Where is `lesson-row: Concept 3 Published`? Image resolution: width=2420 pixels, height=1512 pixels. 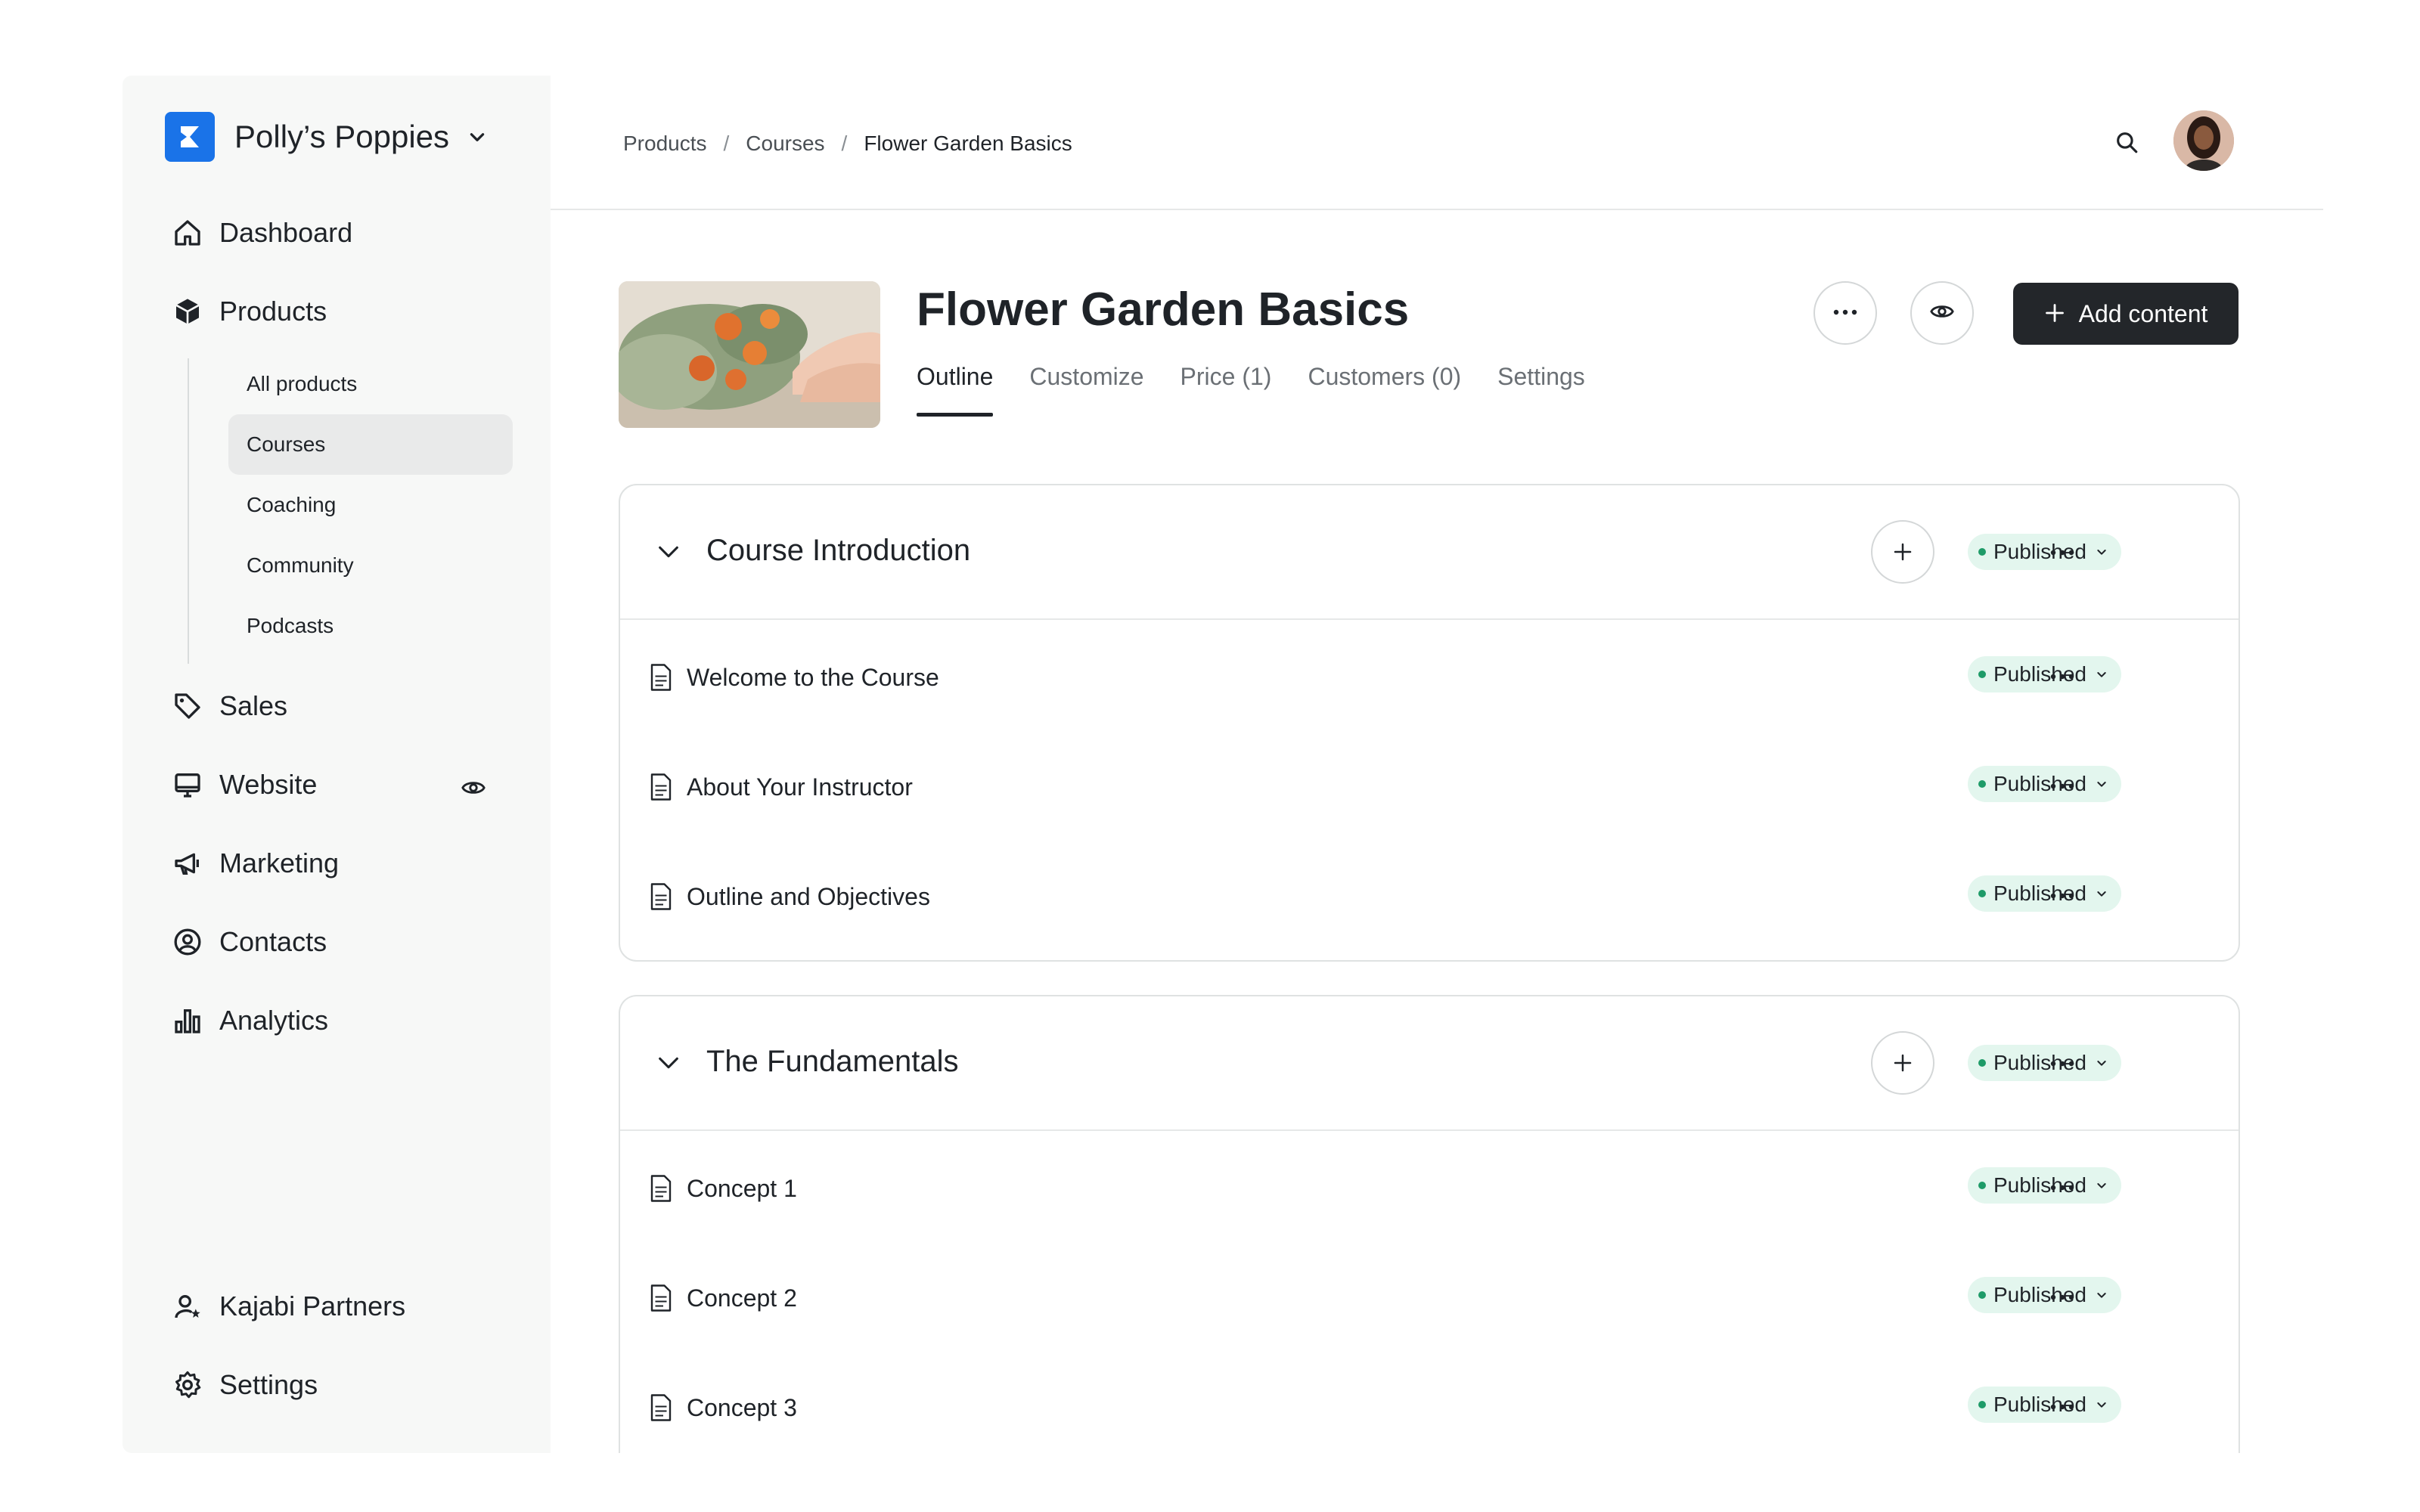 lesson-row: Concept 3 Published is located at coordinates (1429, 1401).